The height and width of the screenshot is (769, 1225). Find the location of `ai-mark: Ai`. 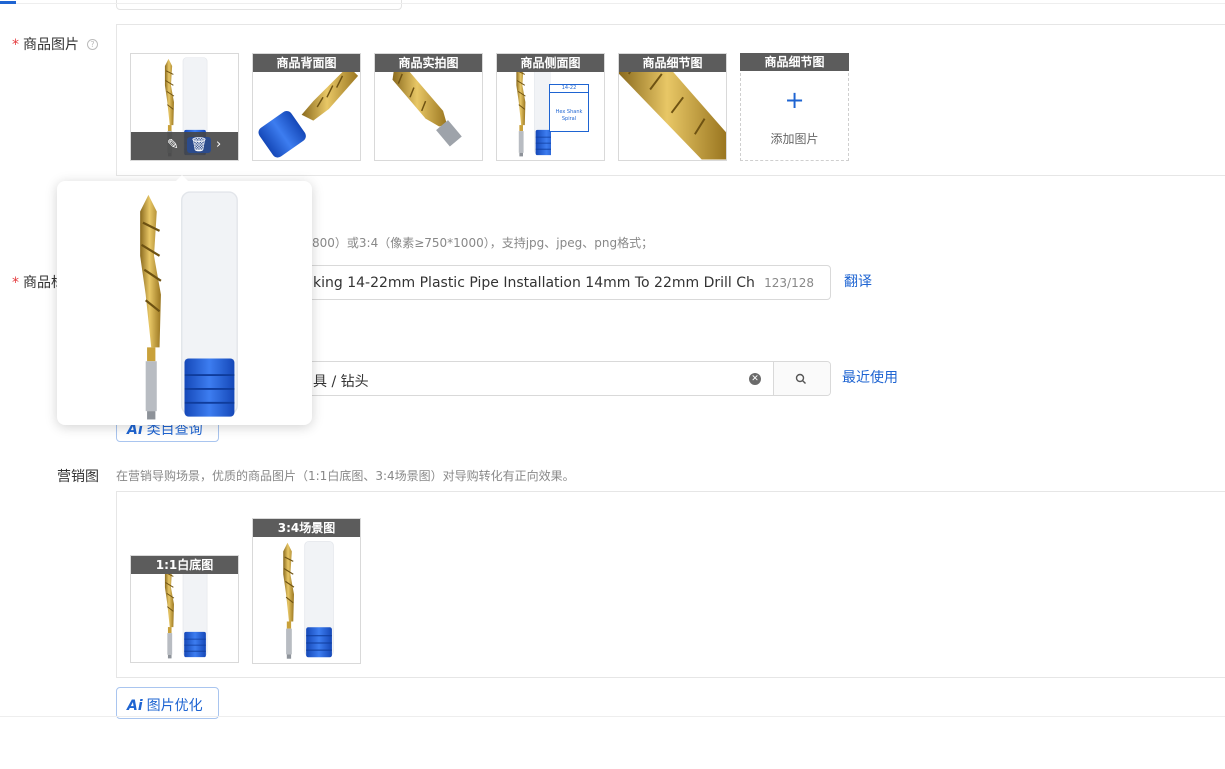

ai-mark: Ai is located at coordinates (135, 706).